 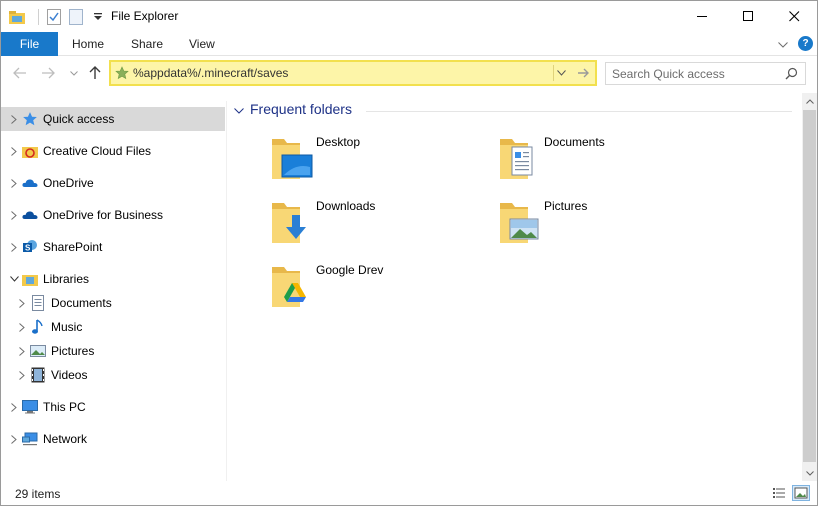 I want to click on folder-label: Downloads, so click(x=346, y=206).